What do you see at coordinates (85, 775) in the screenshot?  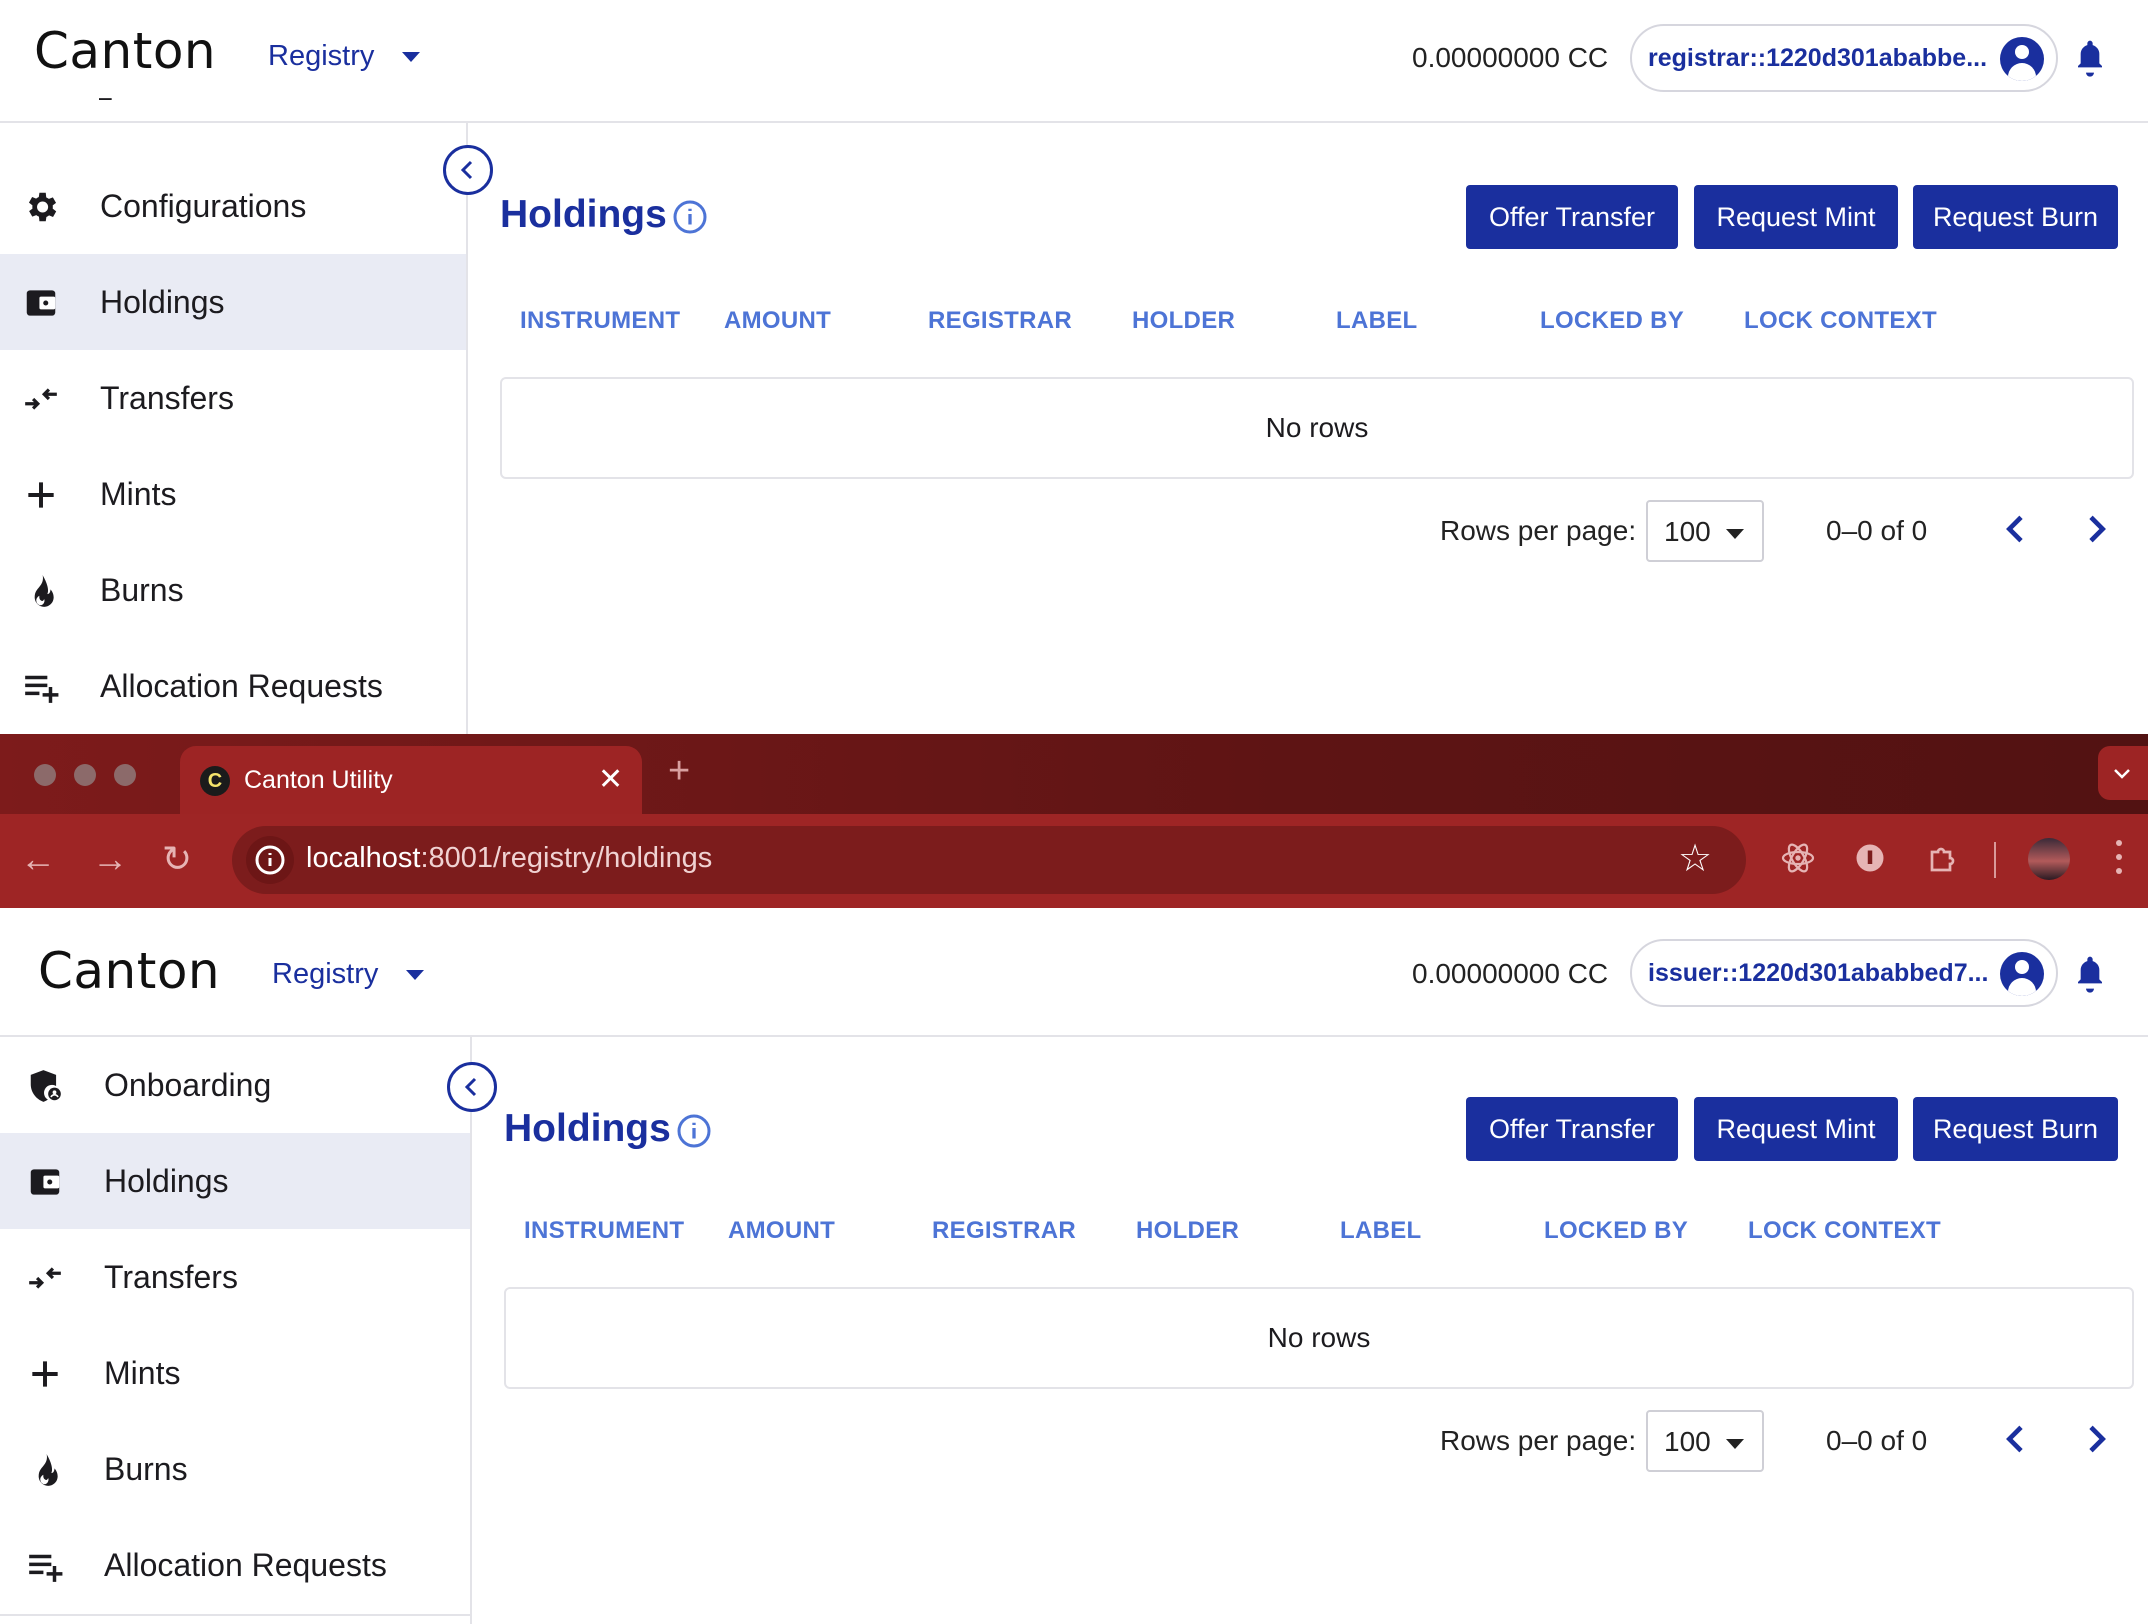 I see `window-minimize-dot` at bounding box center [85, 775].